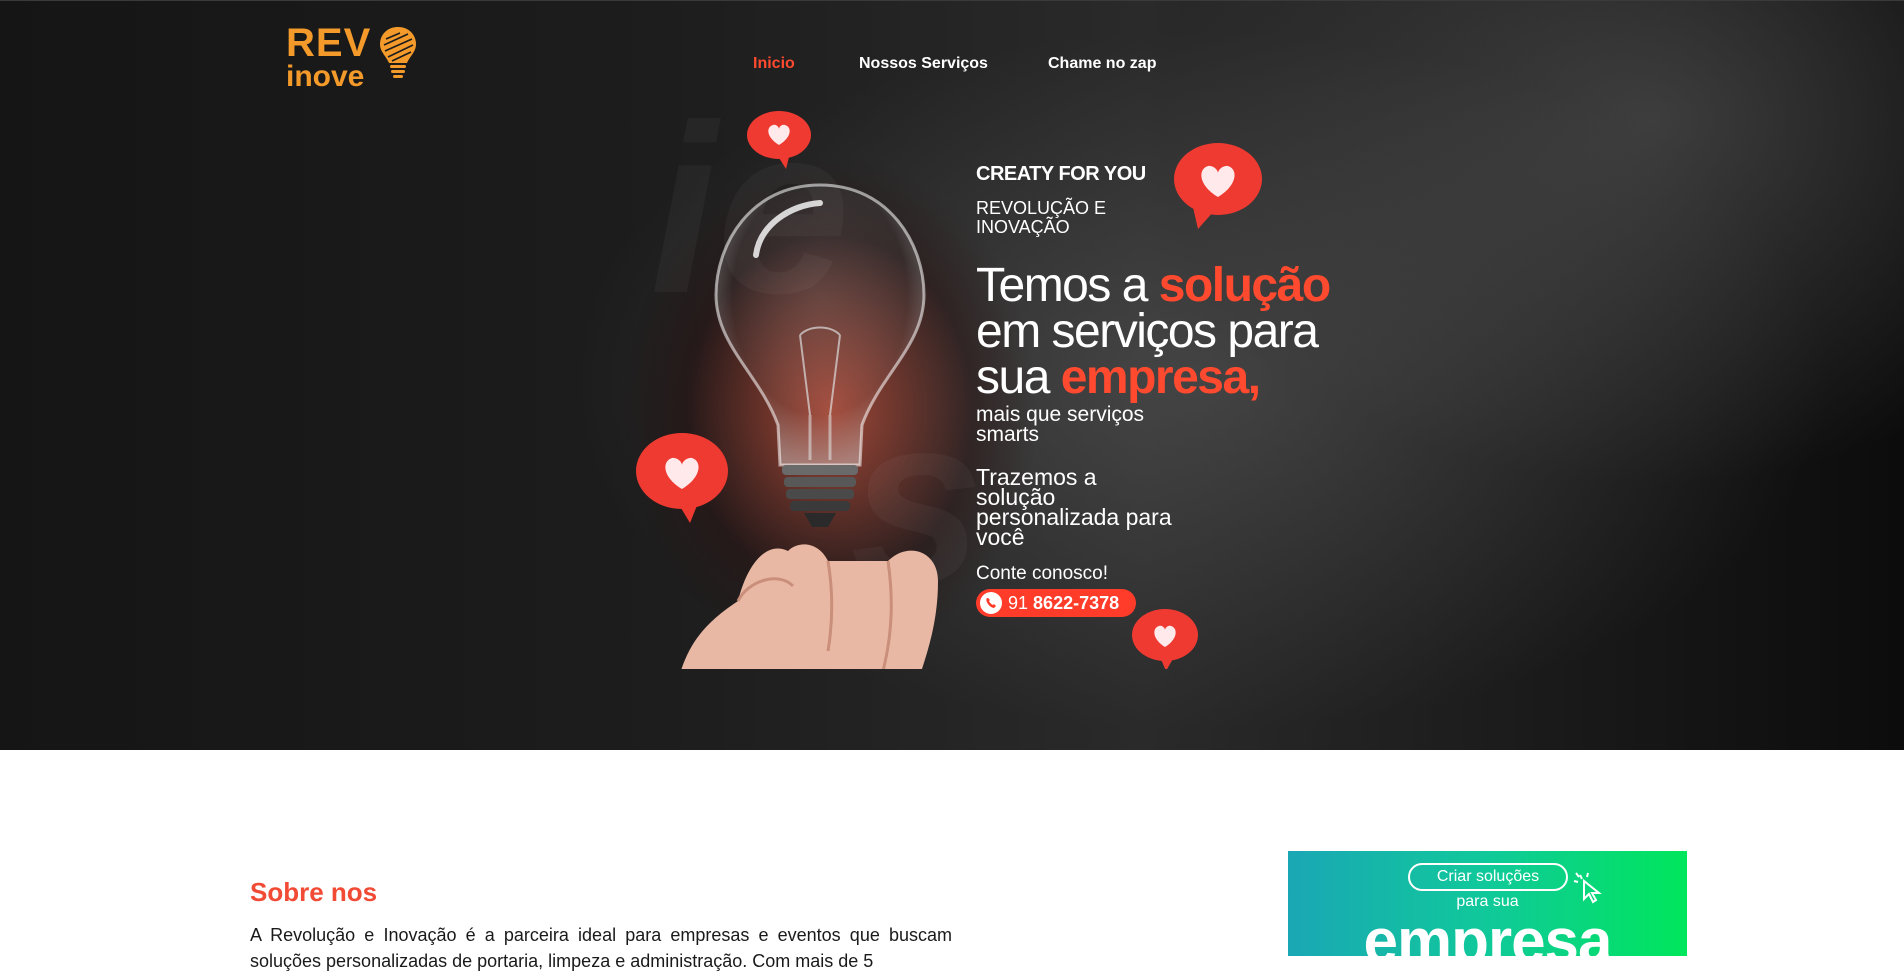 The image size is (1904, 974). What do you see at coordinates (1042, 573) in the screenshot?
I see `banner-contact-label: Conte conosco!` at bounding box center [1042, 573].